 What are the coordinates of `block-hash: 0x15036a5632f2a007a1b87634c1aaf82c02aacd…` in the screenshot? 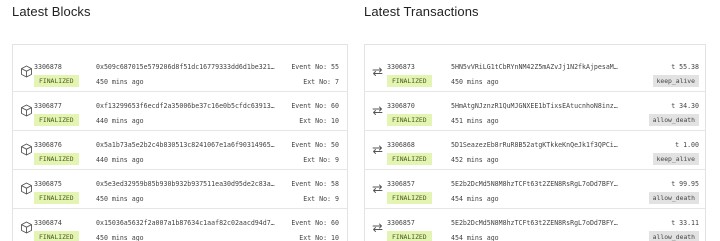 It's located at (186, 223).